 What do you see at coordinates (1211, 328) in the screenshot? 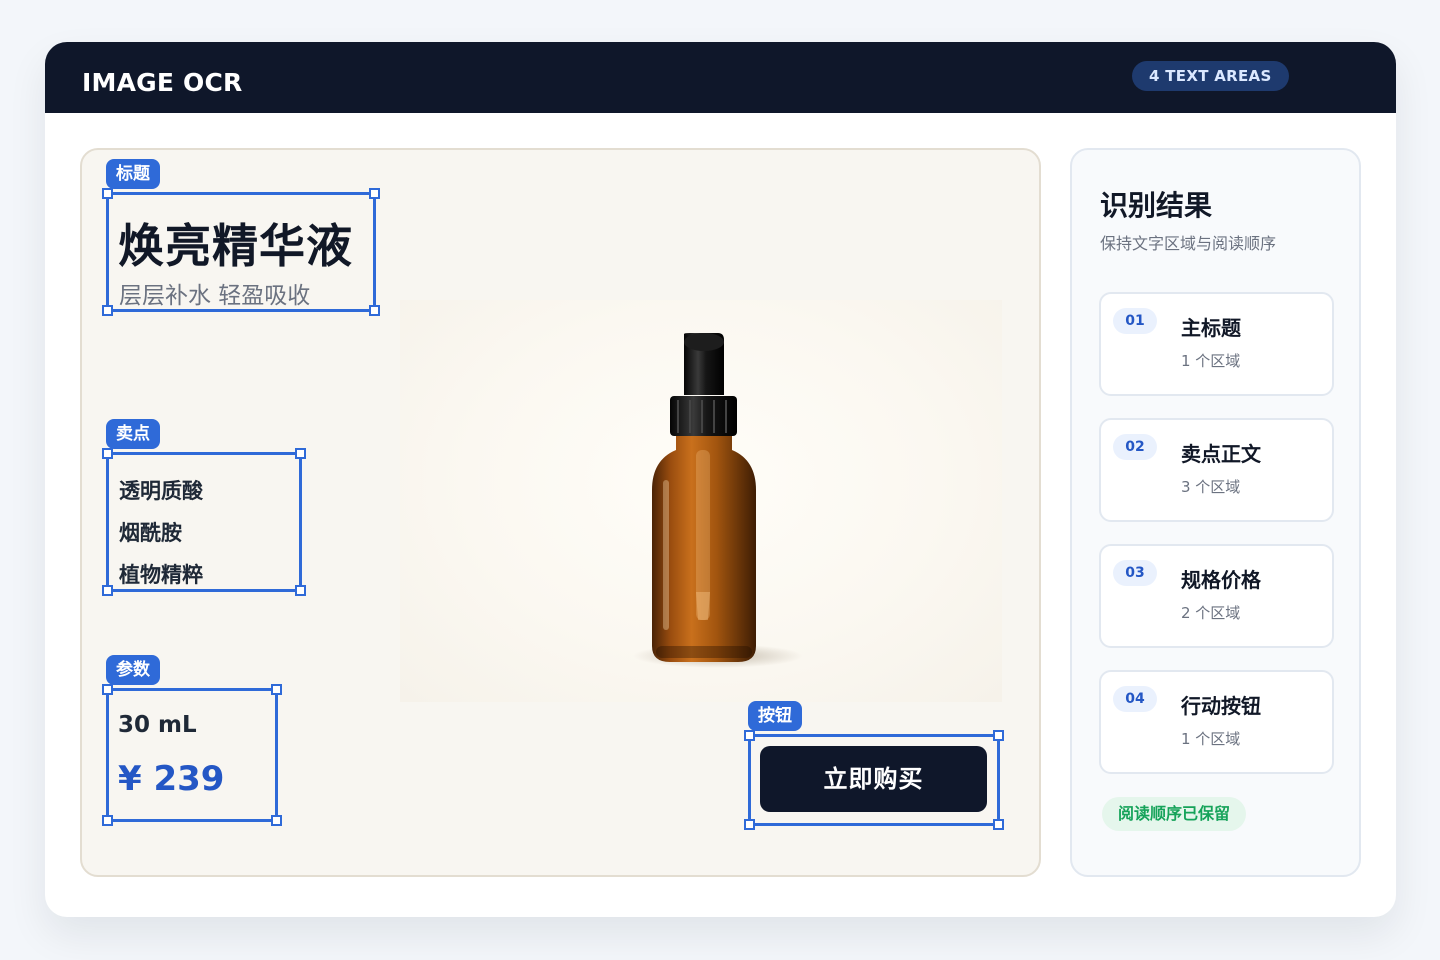
I see `result-card-title: 主标题` at bounding box center [1211, 328].